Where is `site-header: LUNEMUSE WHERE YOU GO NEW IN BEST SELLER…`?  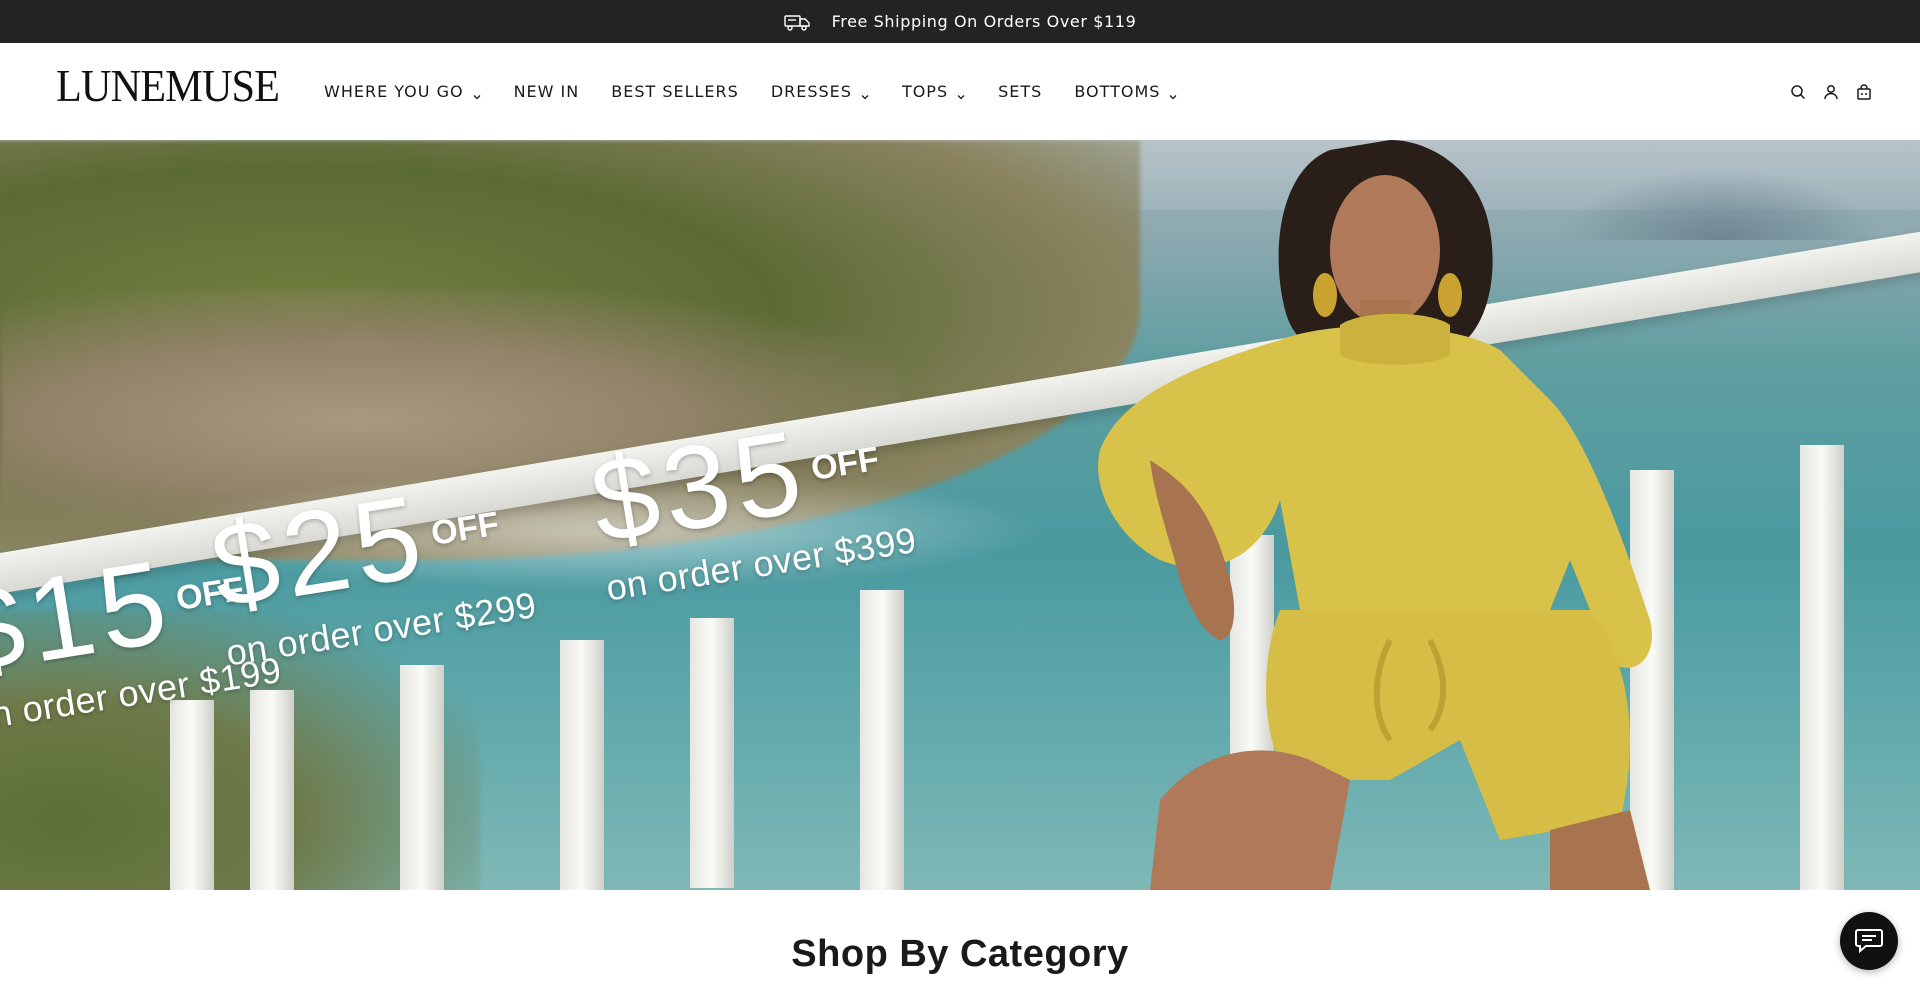 site-header: LUNEMUSE WHERE YOU GO NEW IN BEST SELLER… is located at coordinates (960, 91).